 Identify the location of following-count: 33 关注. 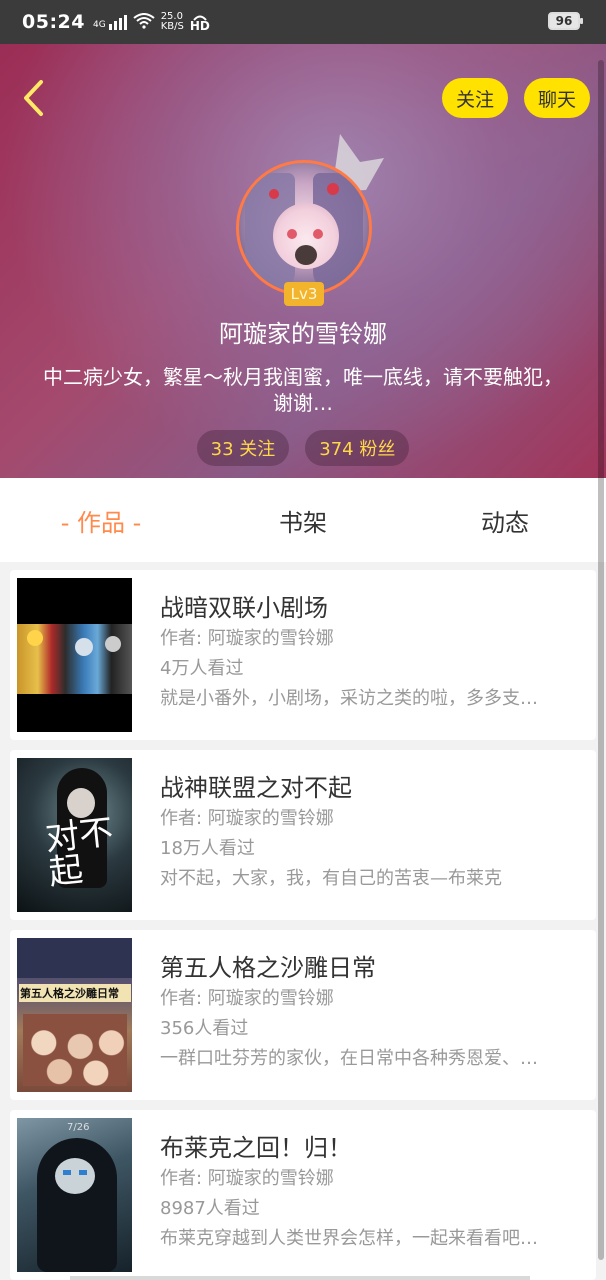
(243, 448).